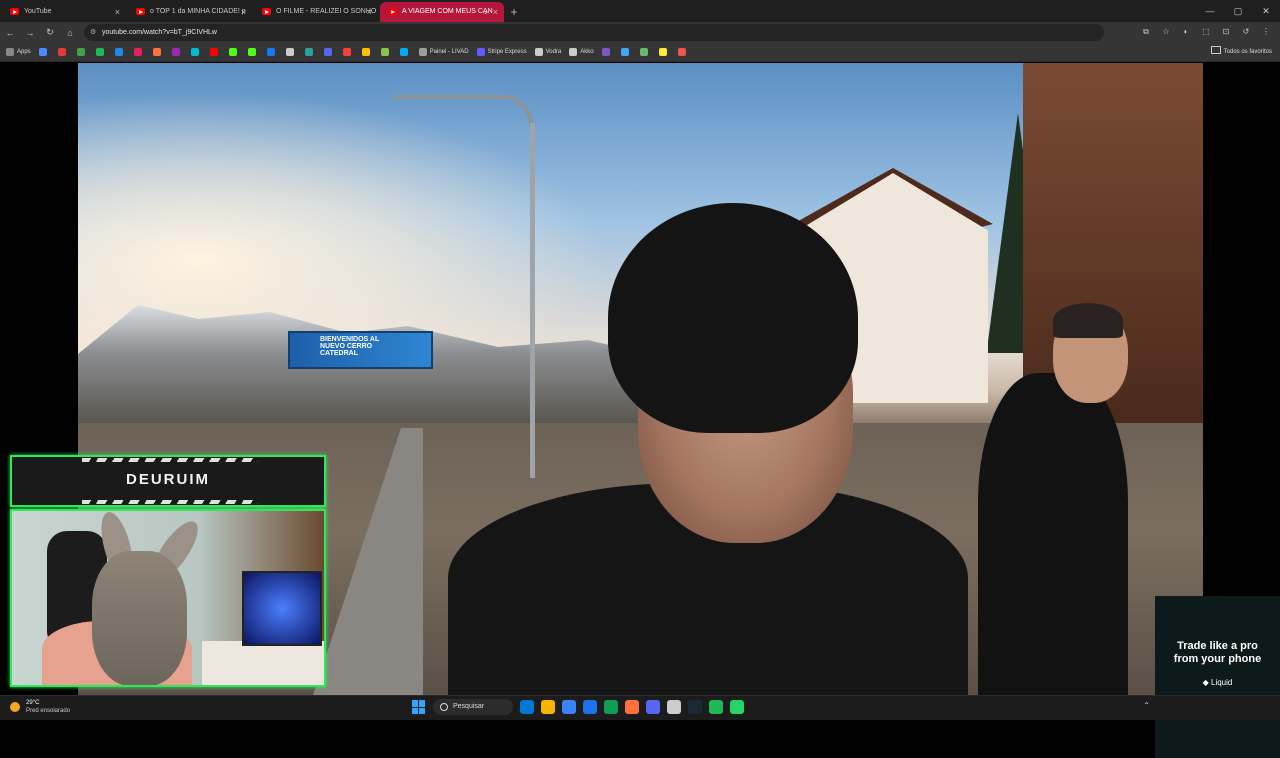 This screenshot has width=1280, height=758. Describe the element at coordinates (419, 707) in the screenshot. I see `start-icon` at that location.